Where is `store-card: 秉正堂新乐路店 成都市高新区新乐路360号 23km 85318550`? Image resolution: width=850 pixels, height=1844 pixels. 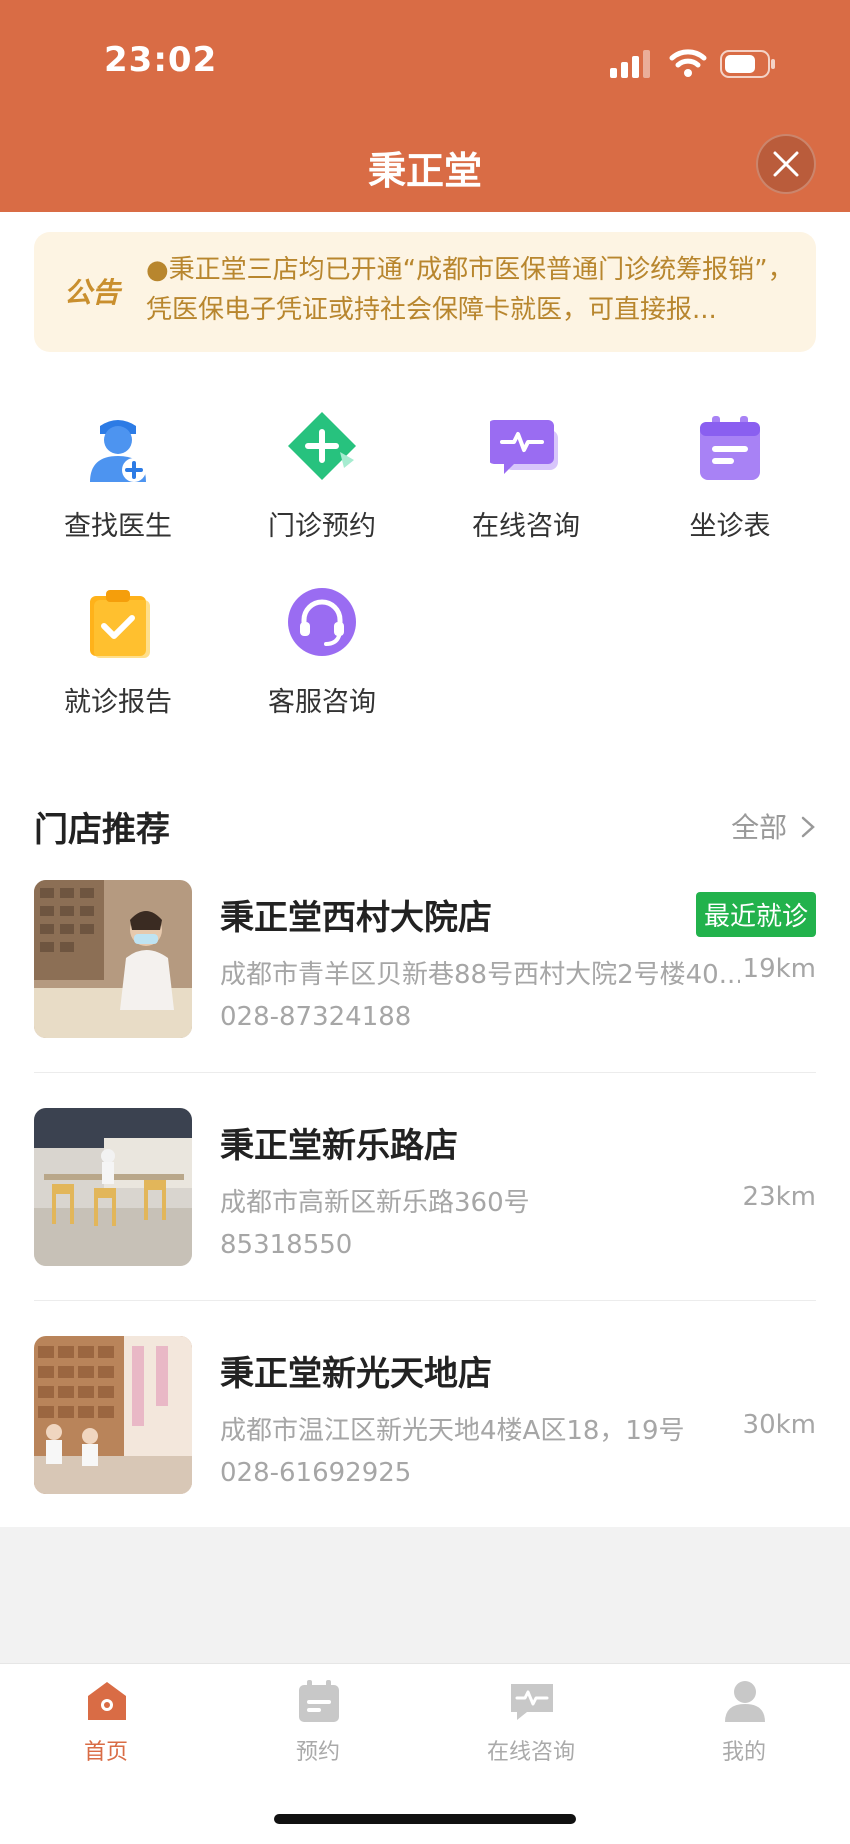
store-card: 秉正堂新乐路店 成都市高新区新乐路360号 23km 85318550 is located at coordinates (425, 1188).